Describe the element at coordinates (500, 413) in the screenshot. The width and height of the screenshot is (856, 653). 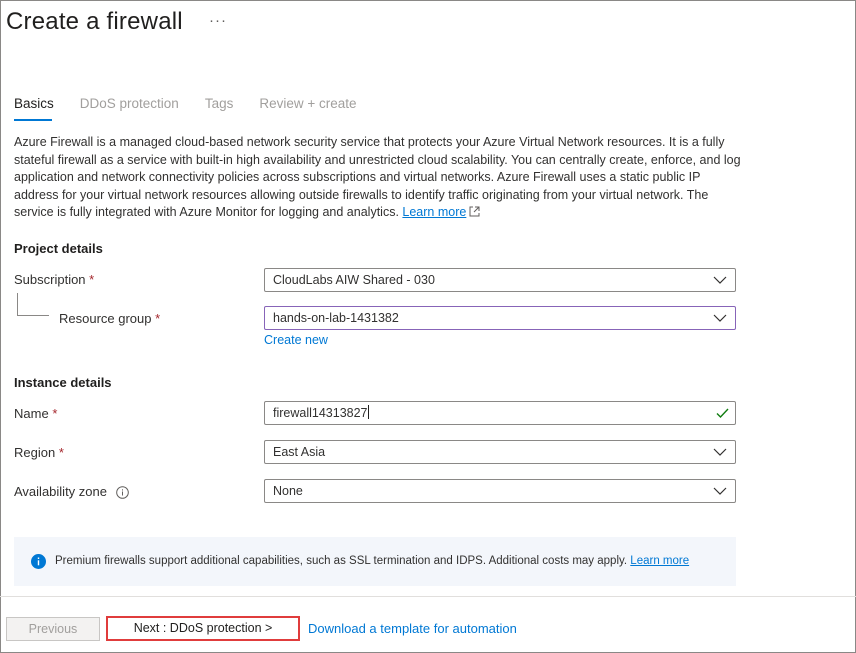
I see `name-input: firewall14313827` at that location.